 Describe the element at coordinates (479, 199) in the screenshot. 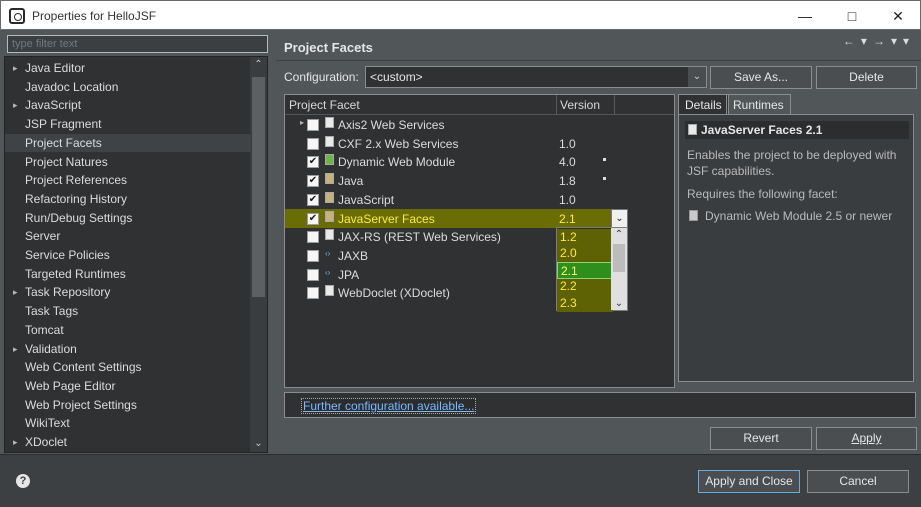

I see `facet-row: ✔ JavaScript 1.0` at that location.